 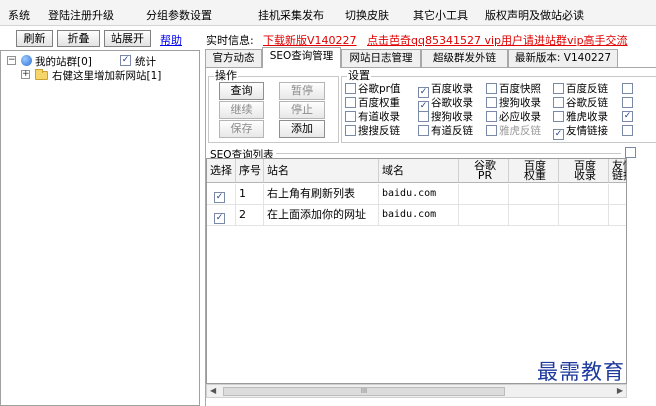 I want to click on tree-child-label: 右健这里增加新网站[1], so click(x=107, y=76).